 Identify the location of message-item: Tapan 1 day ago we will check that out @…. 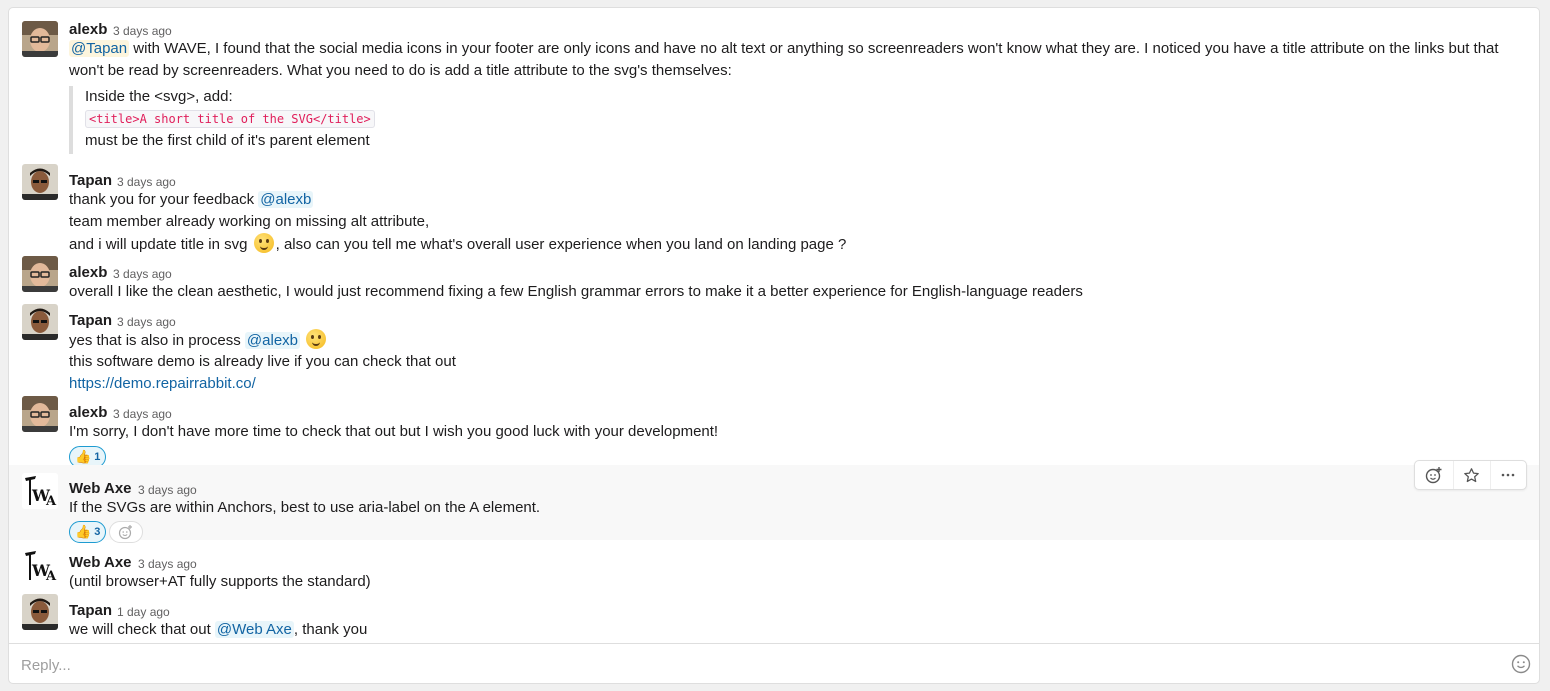
(774, 616).